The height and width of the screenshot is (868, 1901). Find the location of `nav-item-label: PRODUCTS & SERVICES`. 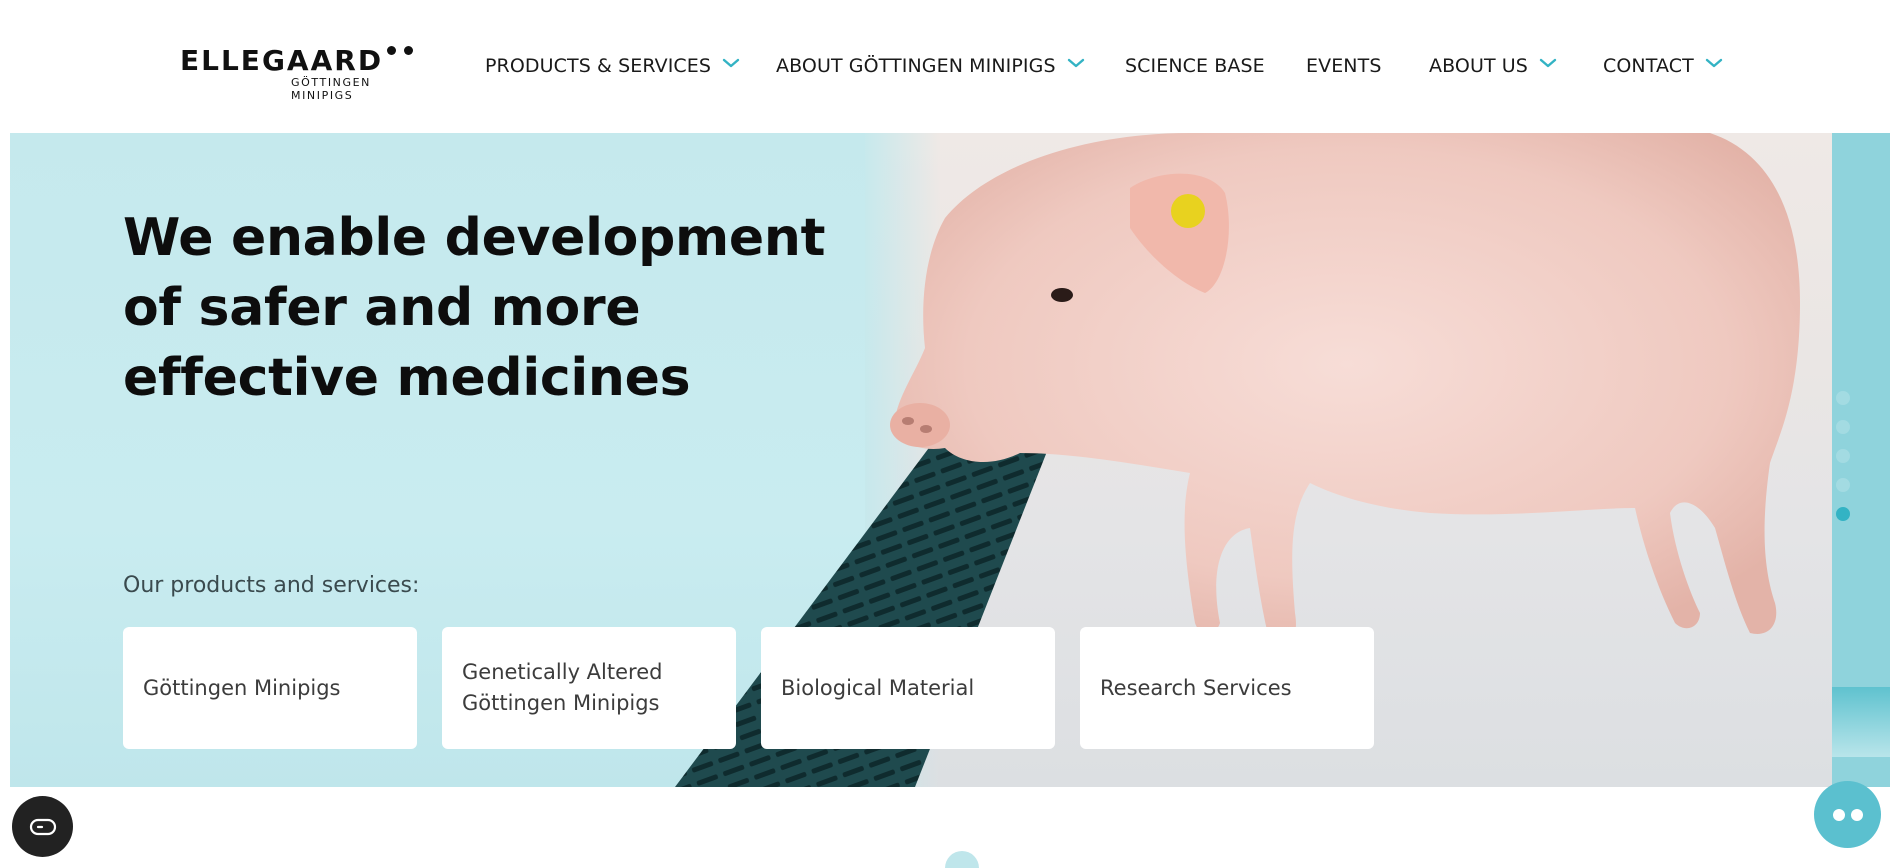

nav-item-label: PRODUCTS & SERVICES is located at coordinates (598, 66).